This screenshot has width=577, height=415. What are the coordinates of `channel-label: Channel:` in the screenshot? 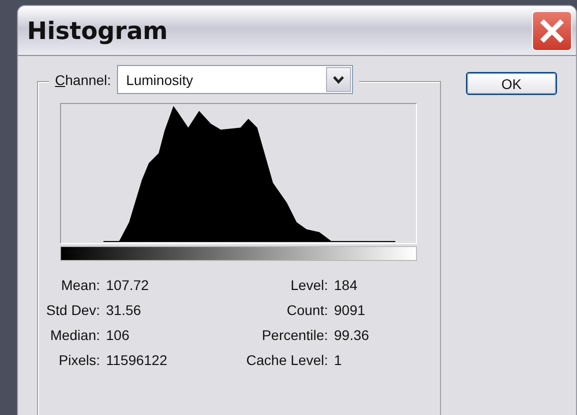 It's located at (83, 80).